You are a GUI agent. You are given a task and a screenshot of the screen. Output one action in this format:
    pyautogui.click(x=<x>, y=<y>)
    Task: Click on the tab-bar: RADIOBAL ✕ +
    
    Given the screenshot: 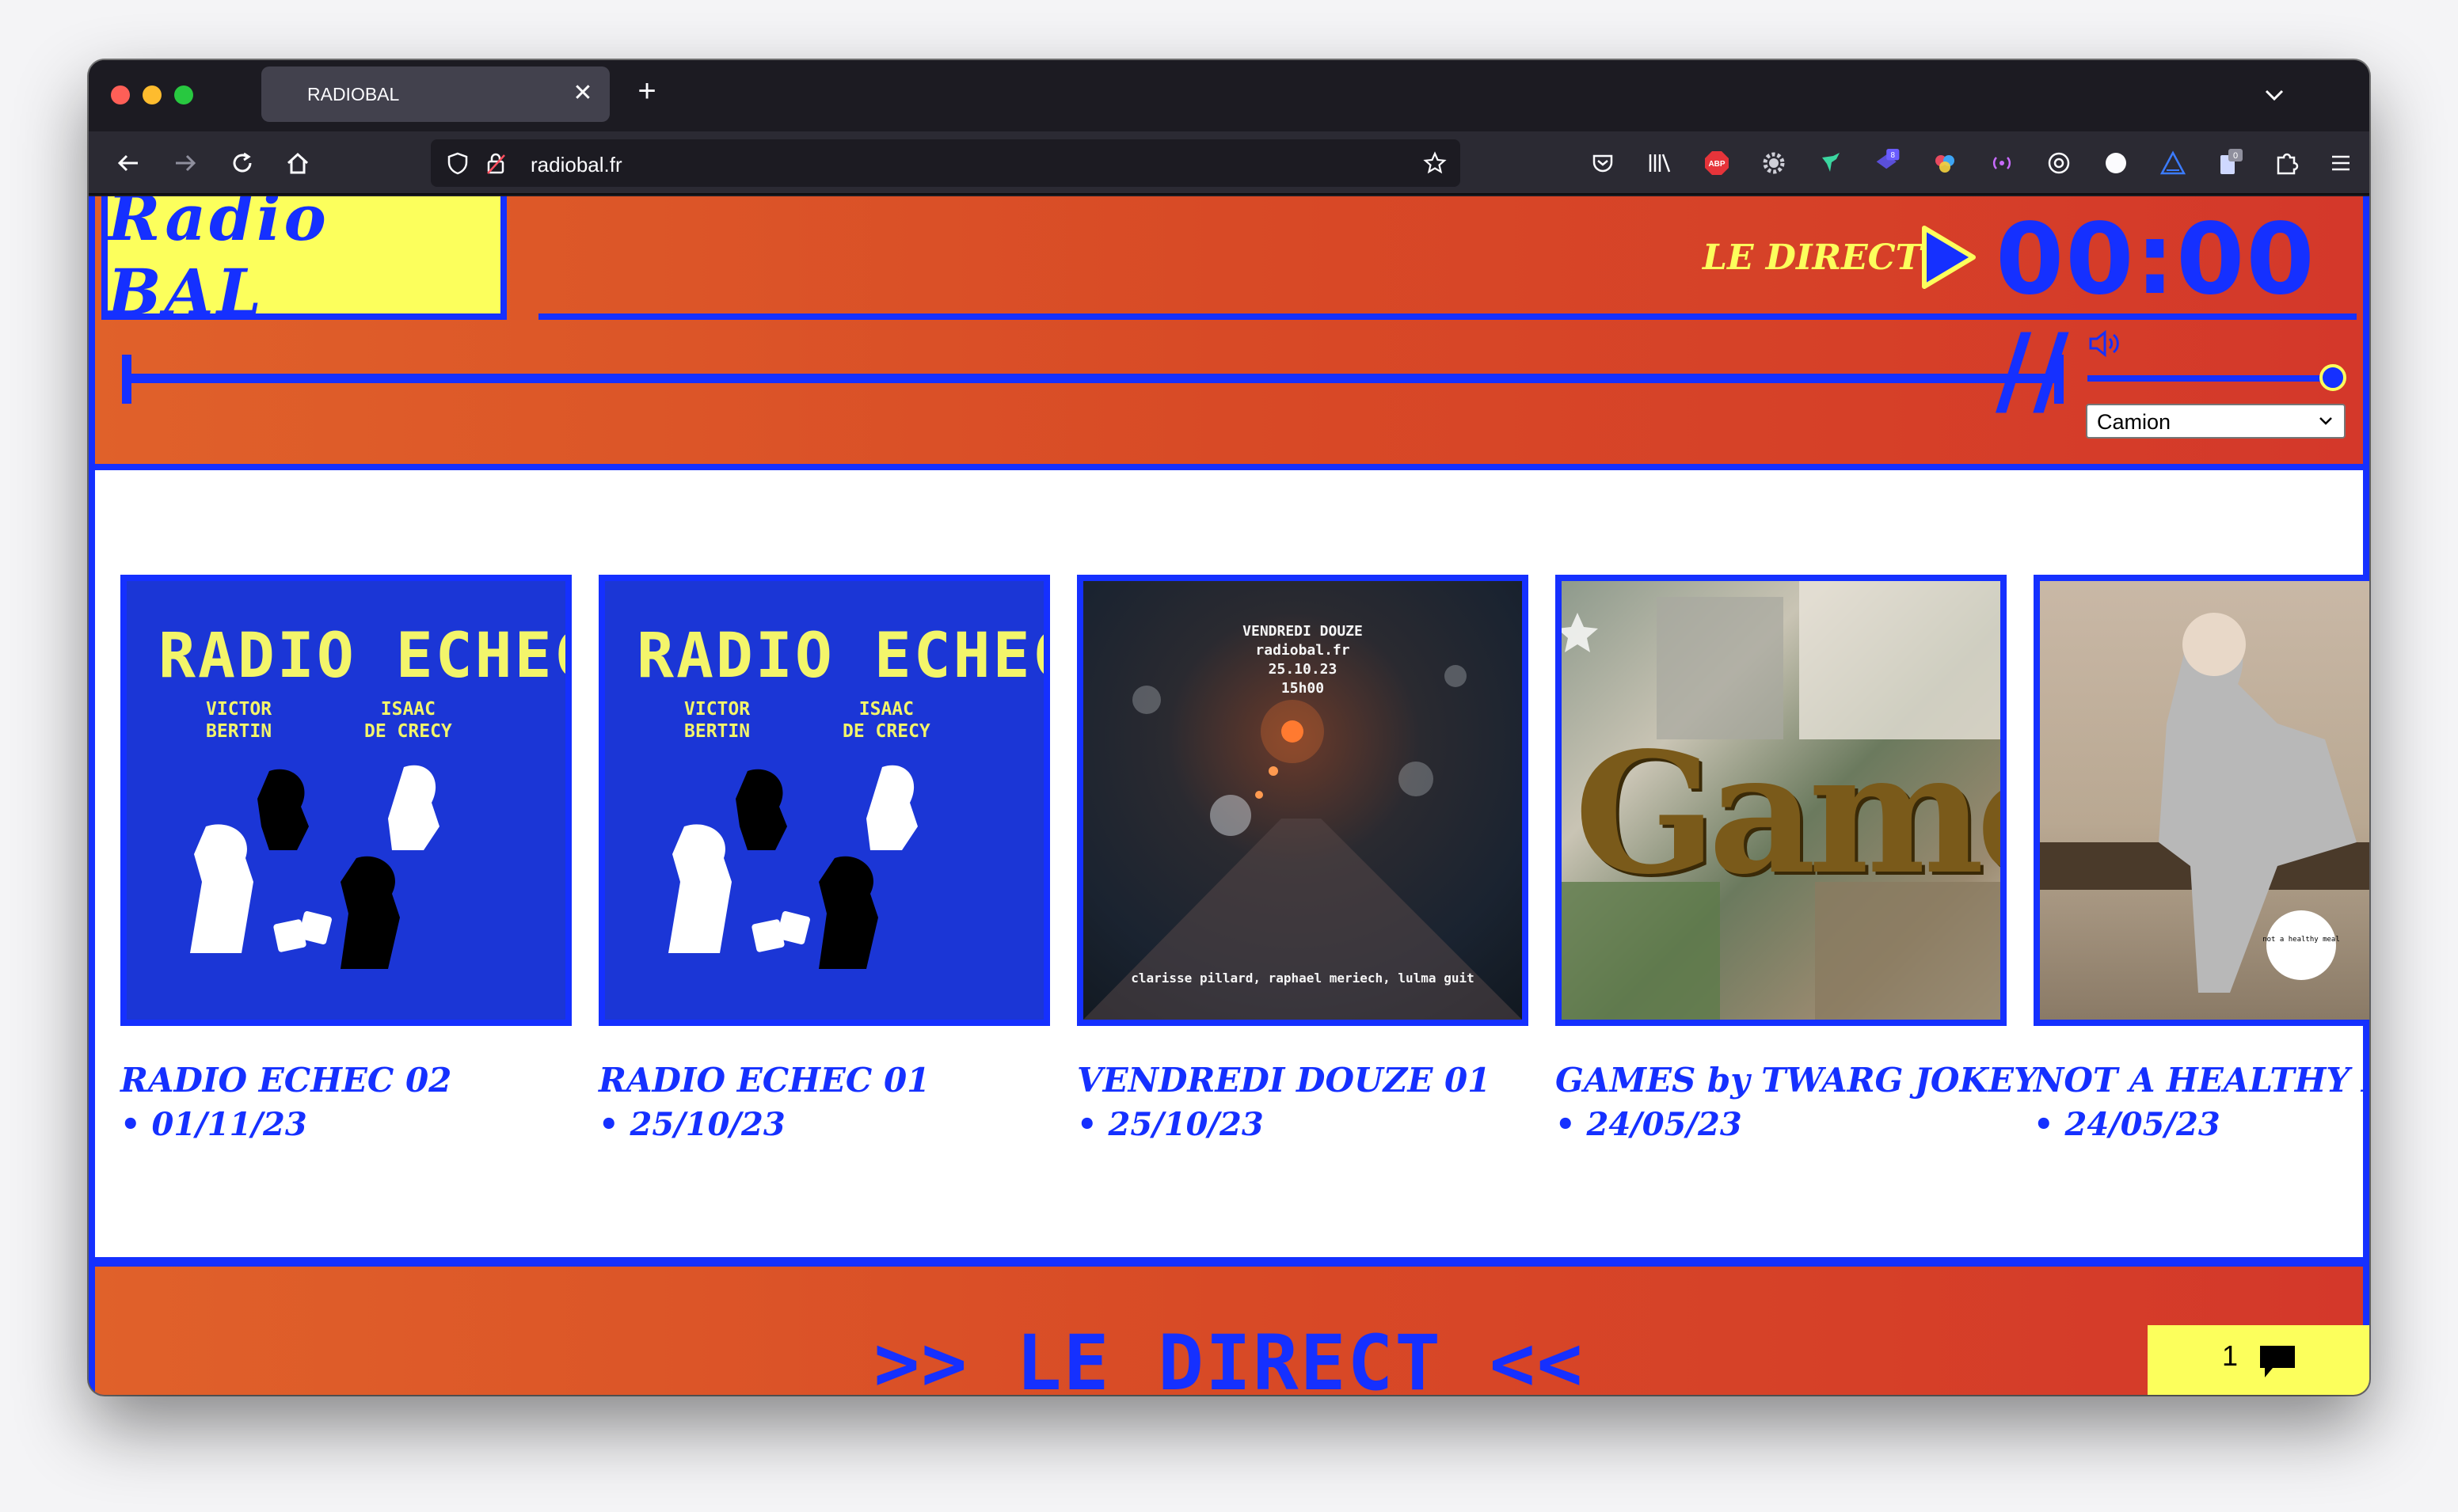 What is the action you would take?
    pyautogui.click(x=1229, y=95)
    